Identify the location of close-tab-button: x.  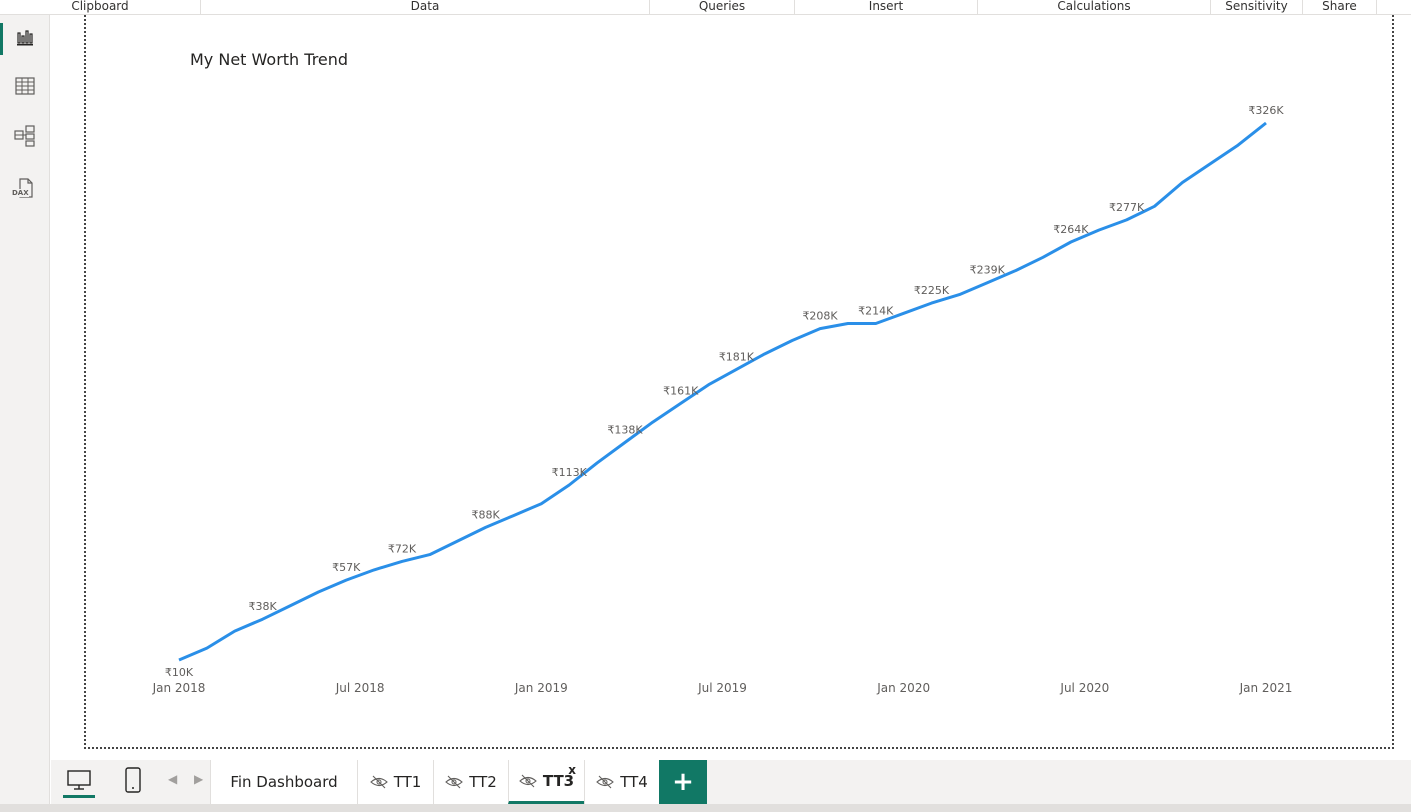
(572, 770).